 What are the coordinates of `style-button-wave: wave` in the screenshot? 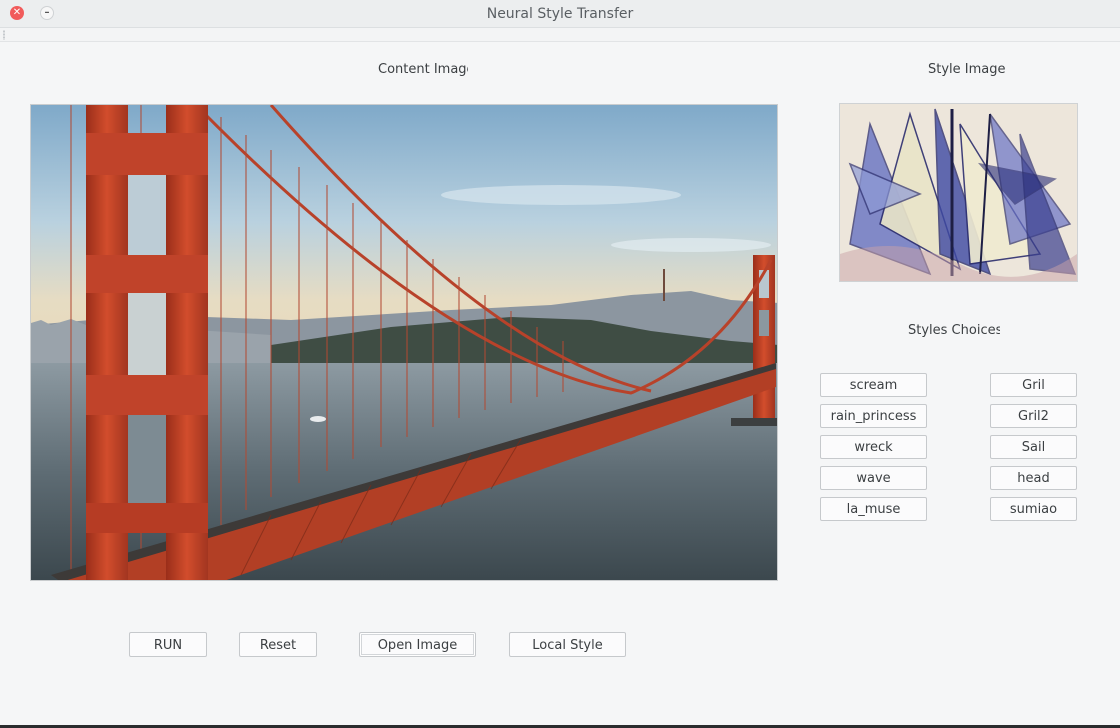 It's located at (873, 478).